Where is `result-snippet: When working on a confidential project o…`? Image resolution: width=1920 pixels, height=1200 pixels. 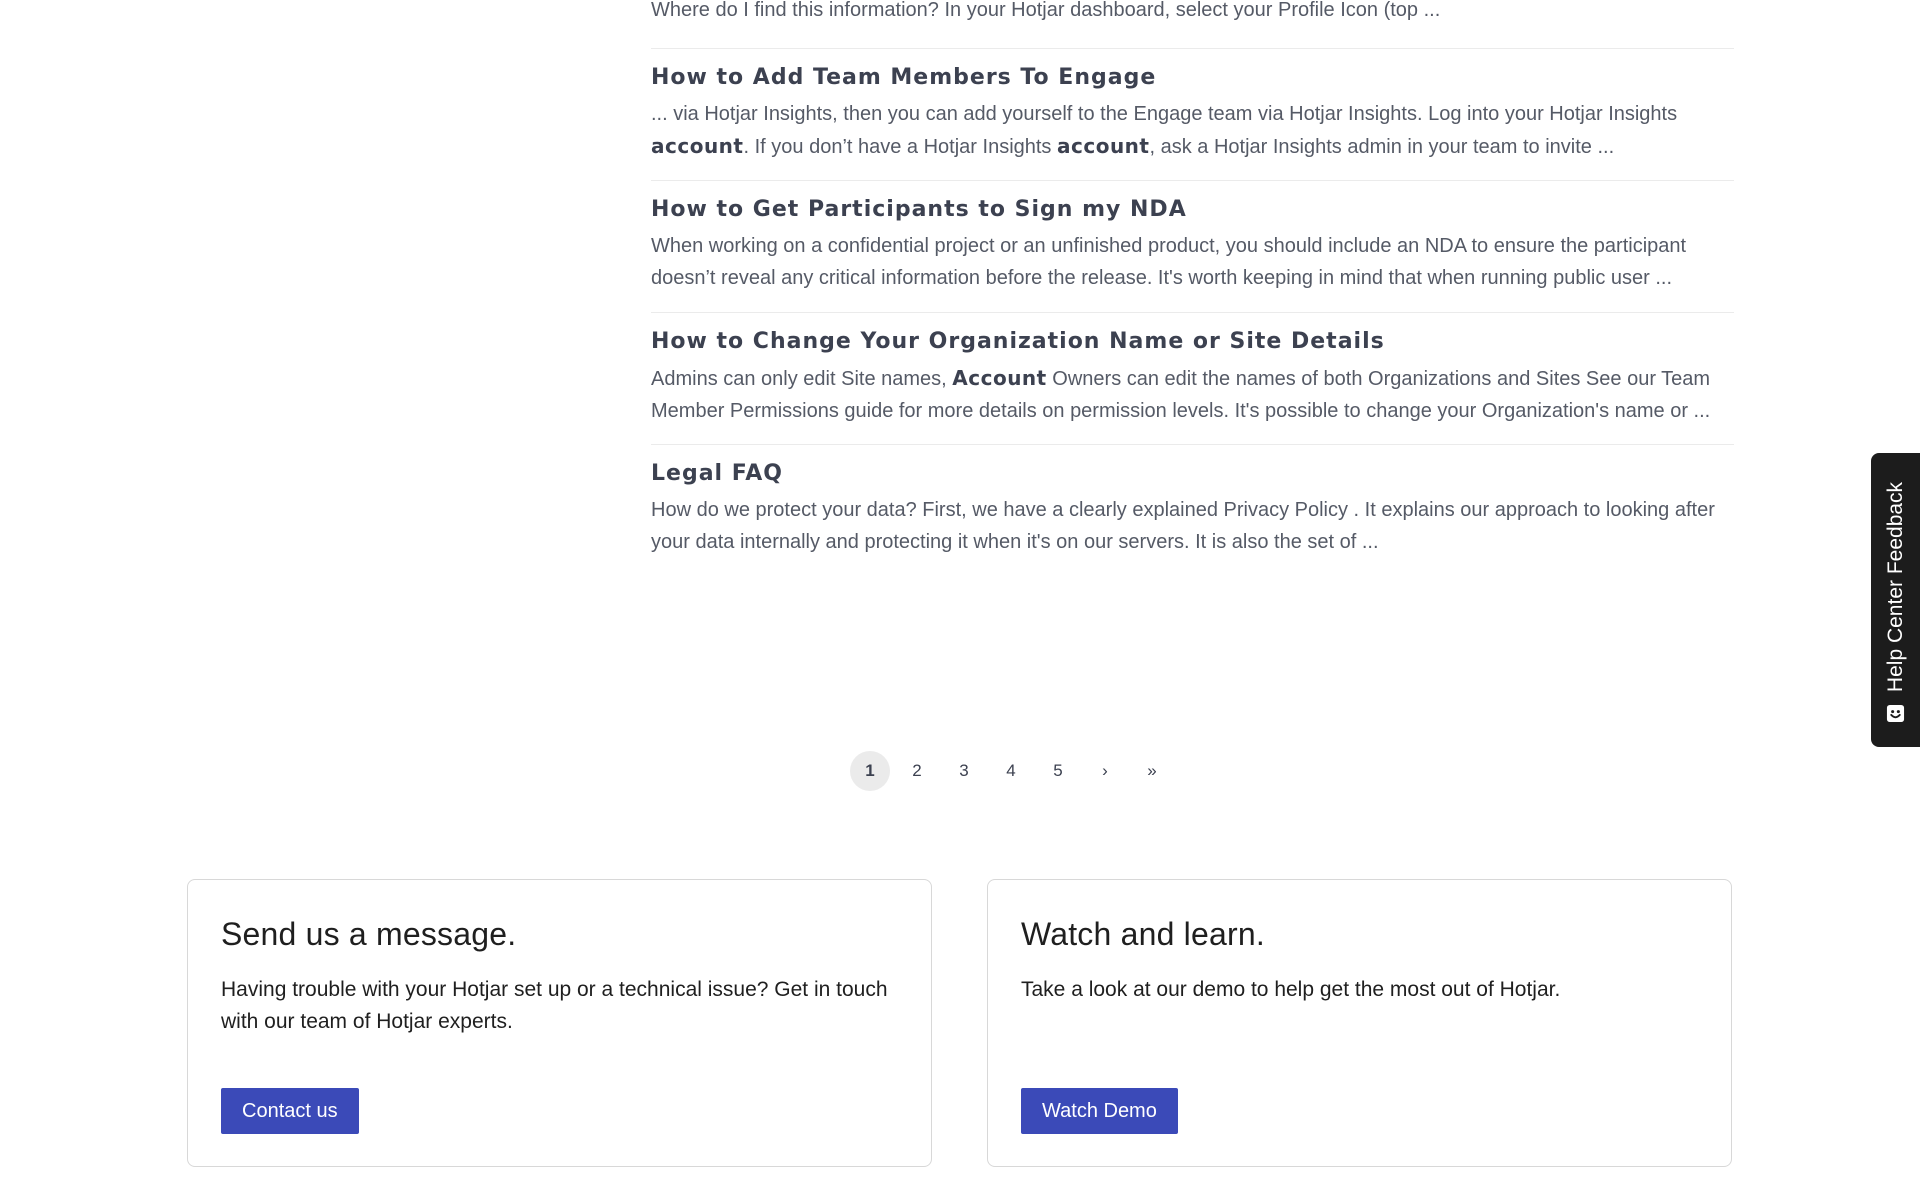
result-snippet: When working on a confidential project o… is located at coordinates (1192, 262).